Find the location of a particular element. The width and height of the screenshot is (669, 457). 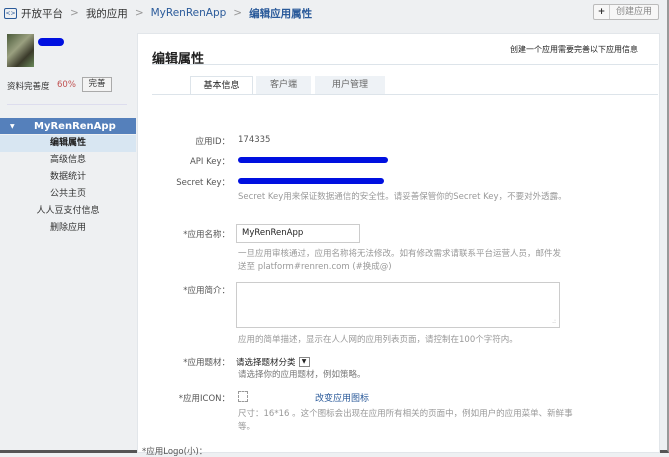

breadcrumb-open-platform: 开放平台 is located at coordinates (42, 13).